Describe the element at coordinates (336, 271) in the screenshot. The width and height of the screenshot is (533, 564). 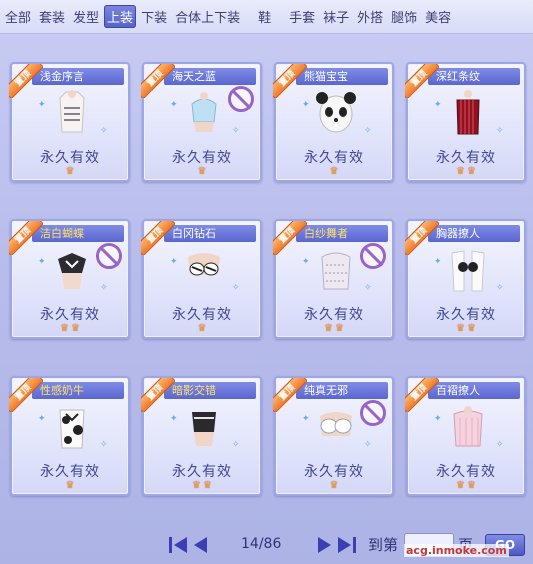
I see `garment-white-lace-dancer-icon` at that location.